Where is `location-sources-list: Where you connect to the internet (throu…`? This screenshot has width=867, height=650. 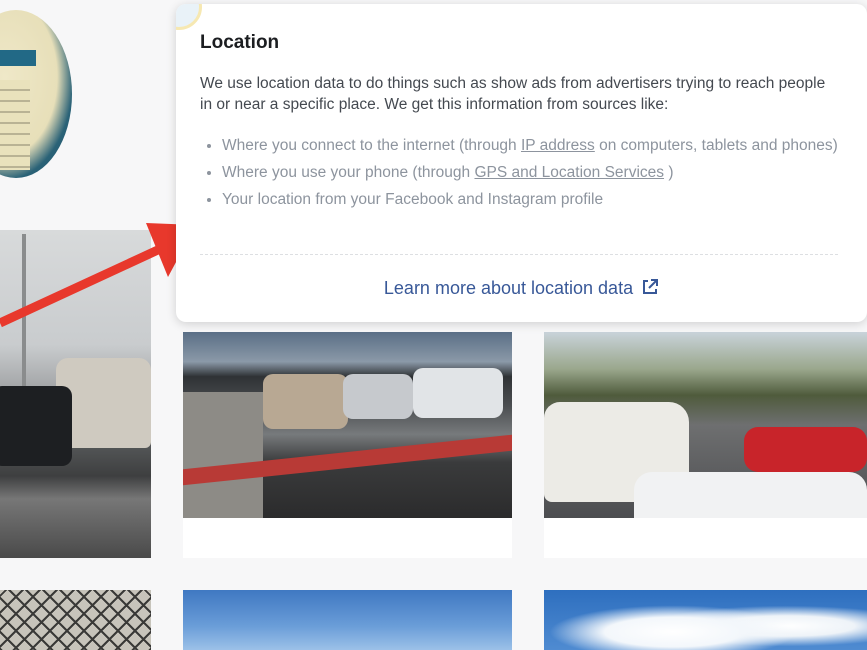
location-sources-list: Where you connect to the internet (throu… is located at coordinates (531, 175).